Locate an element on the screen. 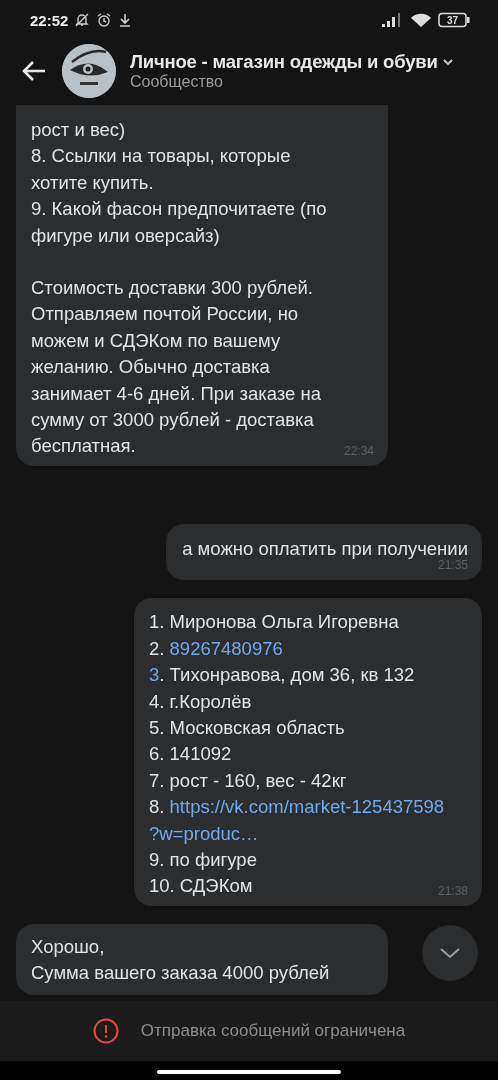 Image resolution: width=498 pixels, height=1080 pixels. muted-bell-icon is located at coordinates (82, 20).